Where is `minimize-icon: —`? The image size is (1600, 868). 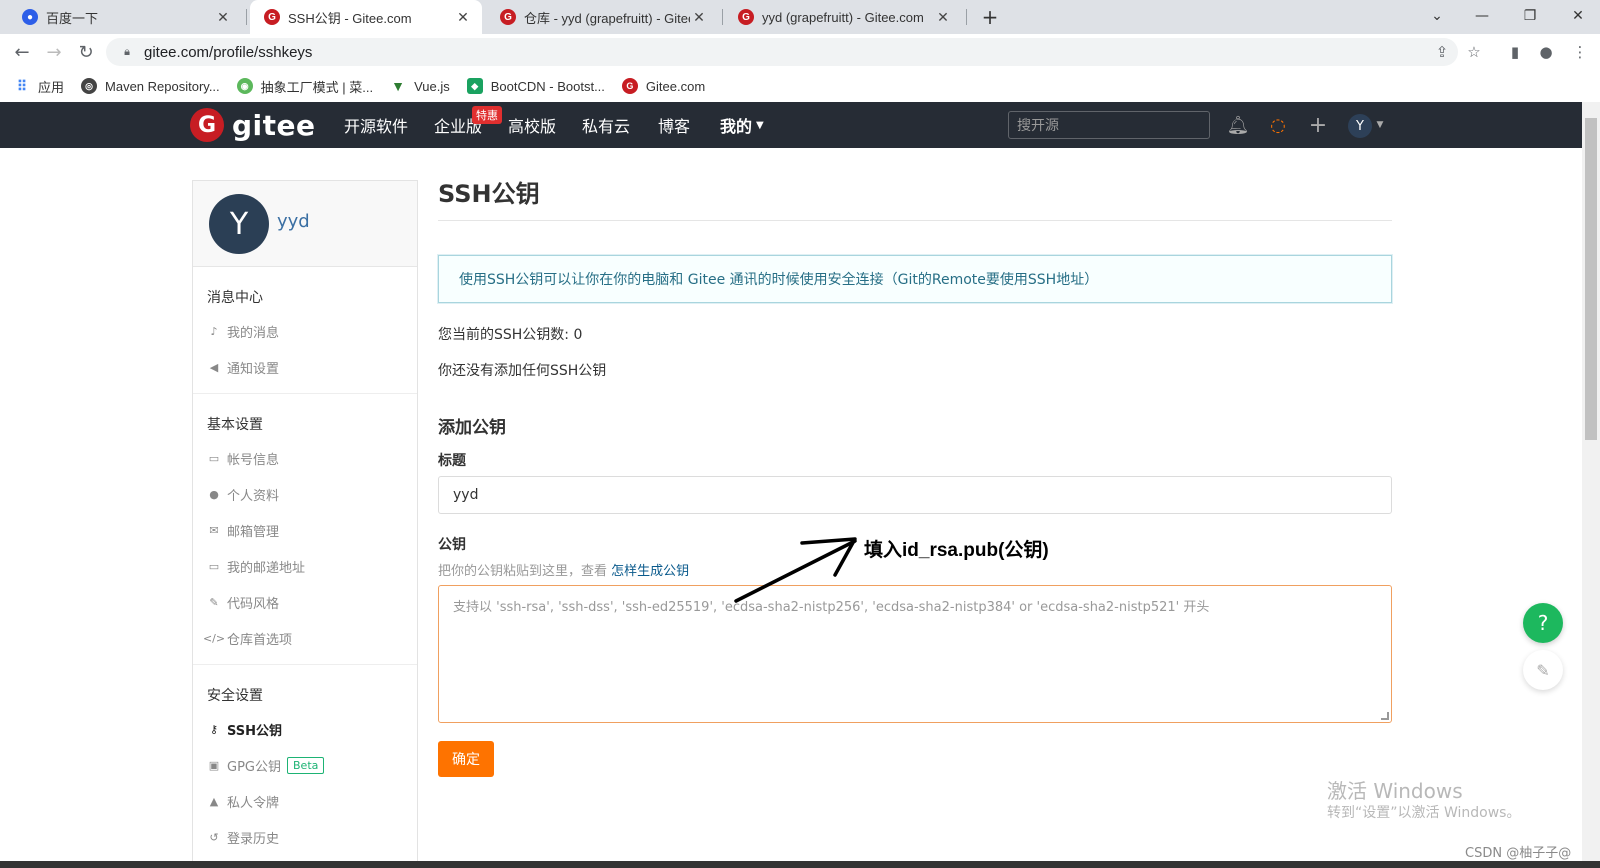
minimize-icon: — is located at coordinates (1482, 16).